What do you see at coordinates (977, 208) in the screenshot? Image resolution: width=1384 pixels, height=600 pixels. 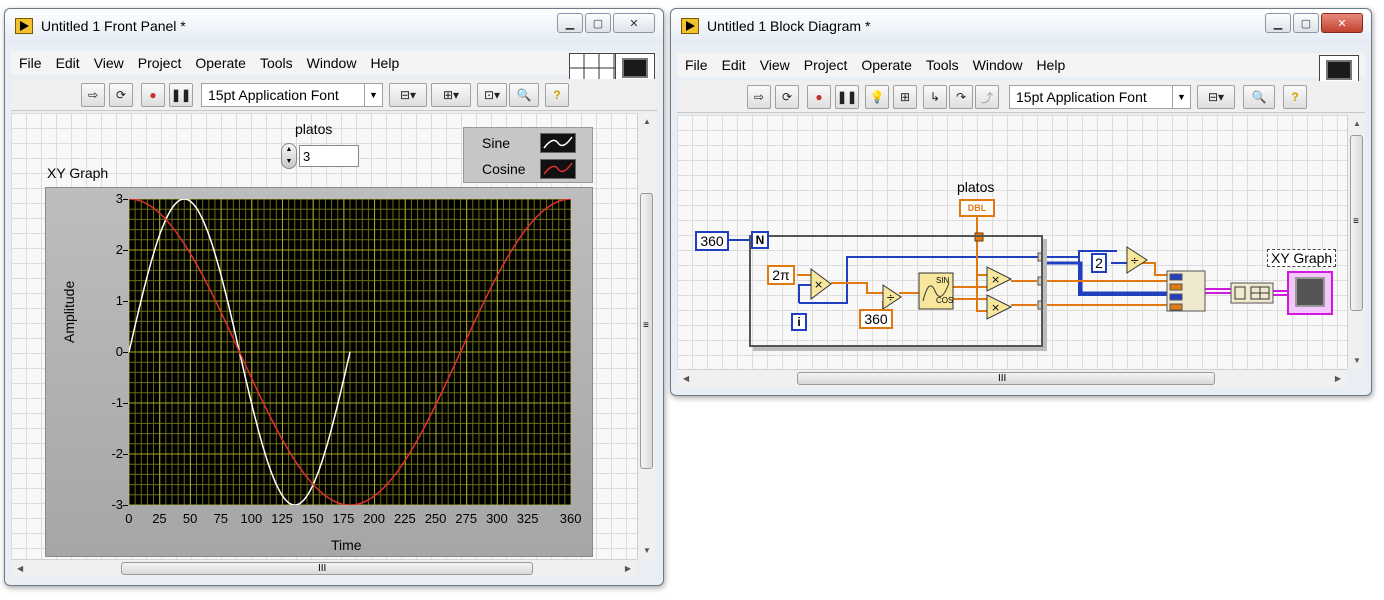 I see `platos-terminal: DBL` at bounding box center [977, 208].